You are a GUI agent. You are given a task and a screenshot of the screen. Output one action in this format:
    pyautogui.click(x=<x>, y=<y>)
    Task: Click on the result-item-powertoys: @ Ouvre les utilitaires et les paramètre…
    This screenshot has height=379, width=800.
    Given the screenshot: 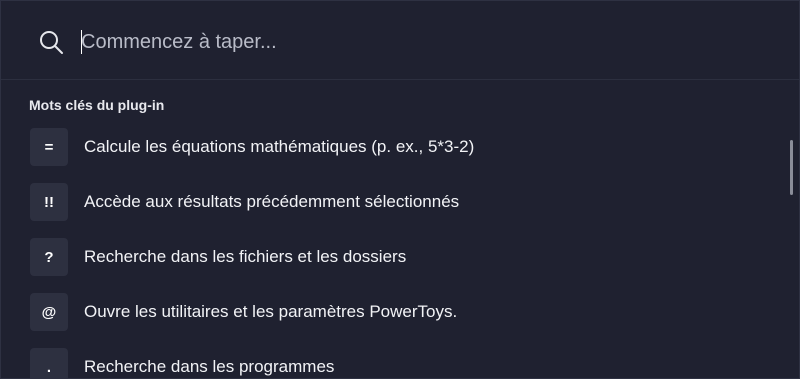 What is the action you would take?
    pyautogui.click(x=391, y=312)
    